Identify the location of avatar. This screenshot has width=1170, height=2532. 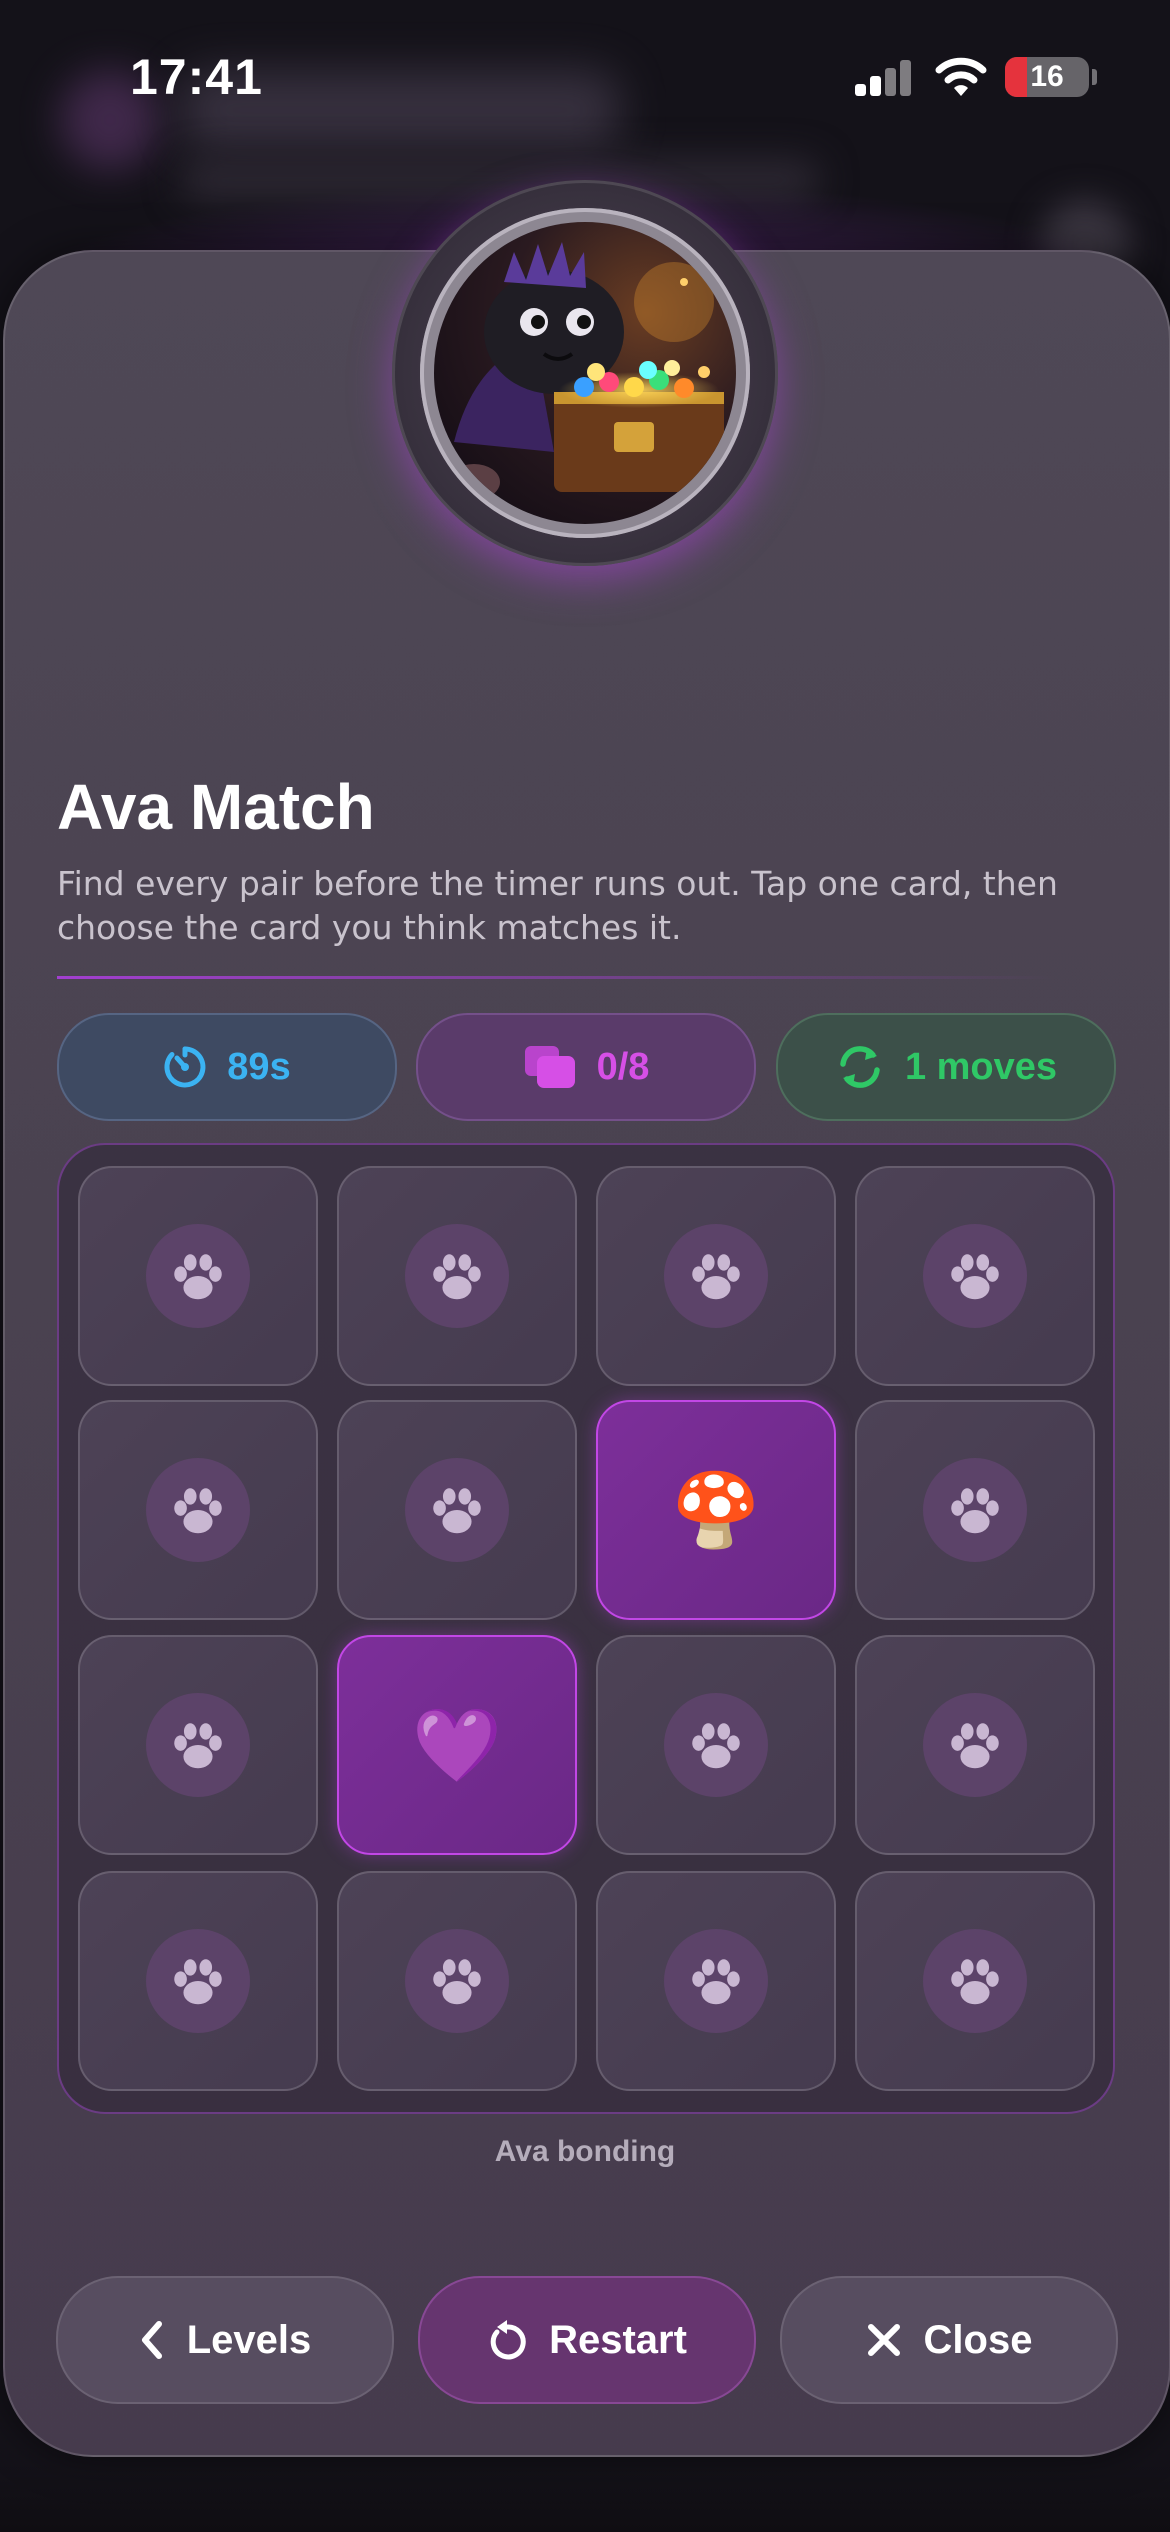
(585, 373).